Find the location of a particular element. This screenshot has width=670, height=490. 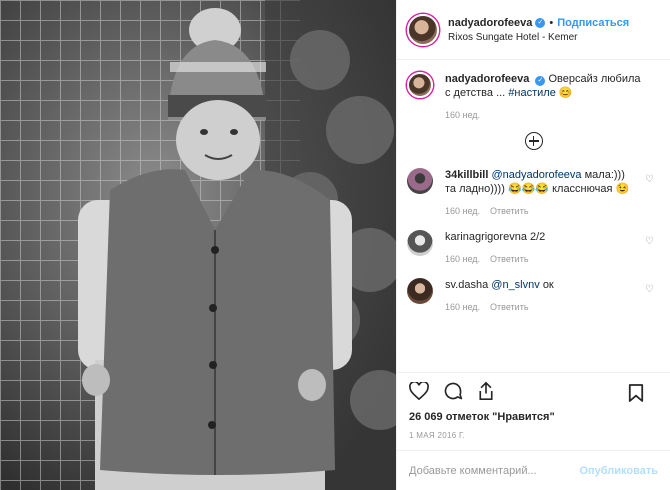

likes-count: 26 069 отметок "Нравится" is located at coordinates (533, 417).